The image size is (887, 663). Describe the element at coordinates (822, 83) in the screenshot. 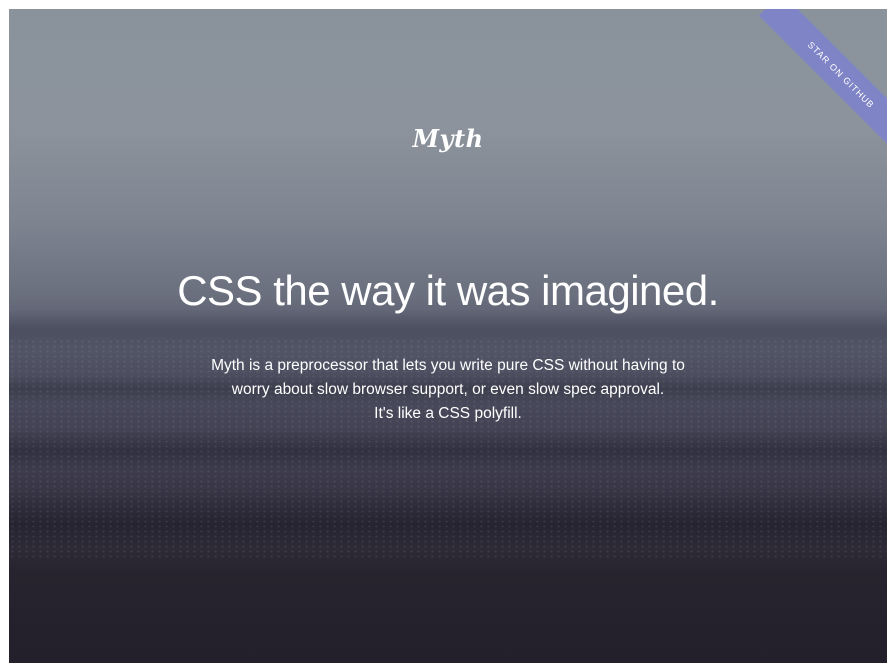

I see `star-on-github-ribbon: STAR ON GITHUB` at that location.